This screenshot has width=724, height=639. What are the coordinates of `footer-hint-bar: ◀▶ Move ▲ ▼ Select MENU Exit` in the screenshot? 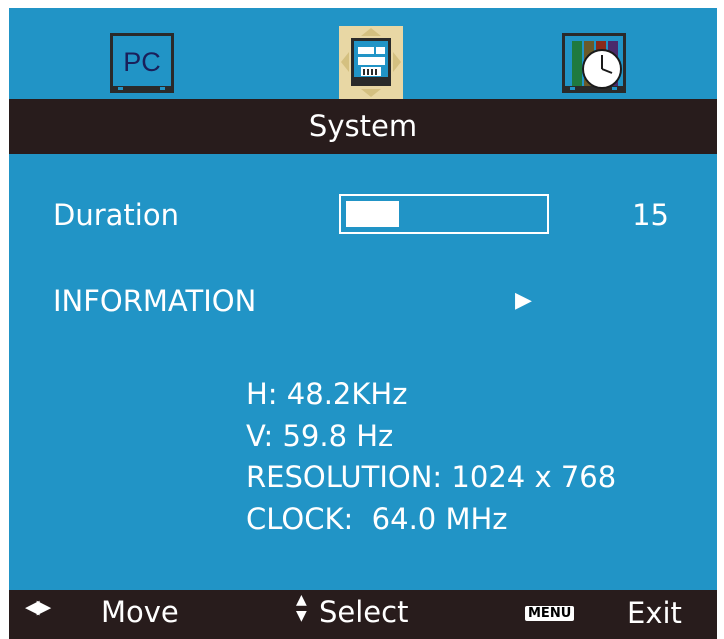 It's located at (363, 614).